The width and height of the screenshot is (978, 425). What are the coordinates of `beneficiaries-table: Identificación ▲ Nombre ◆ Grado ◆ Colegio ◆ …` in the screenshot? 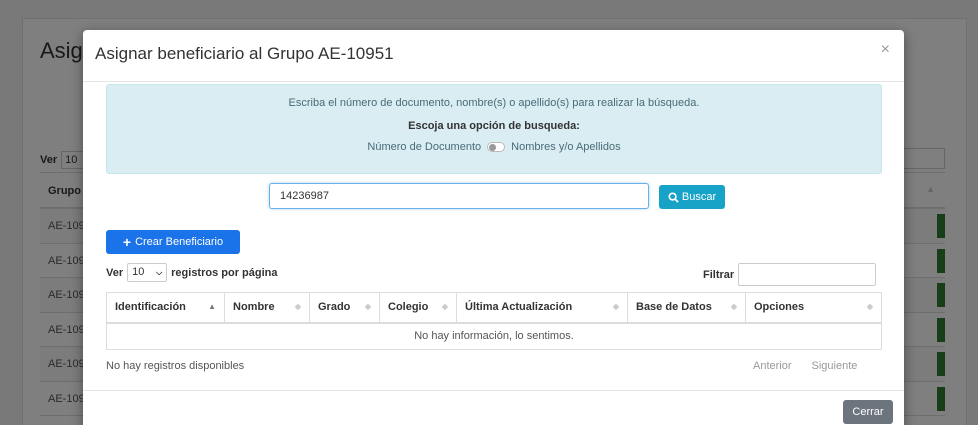 It's located at (494, 321).